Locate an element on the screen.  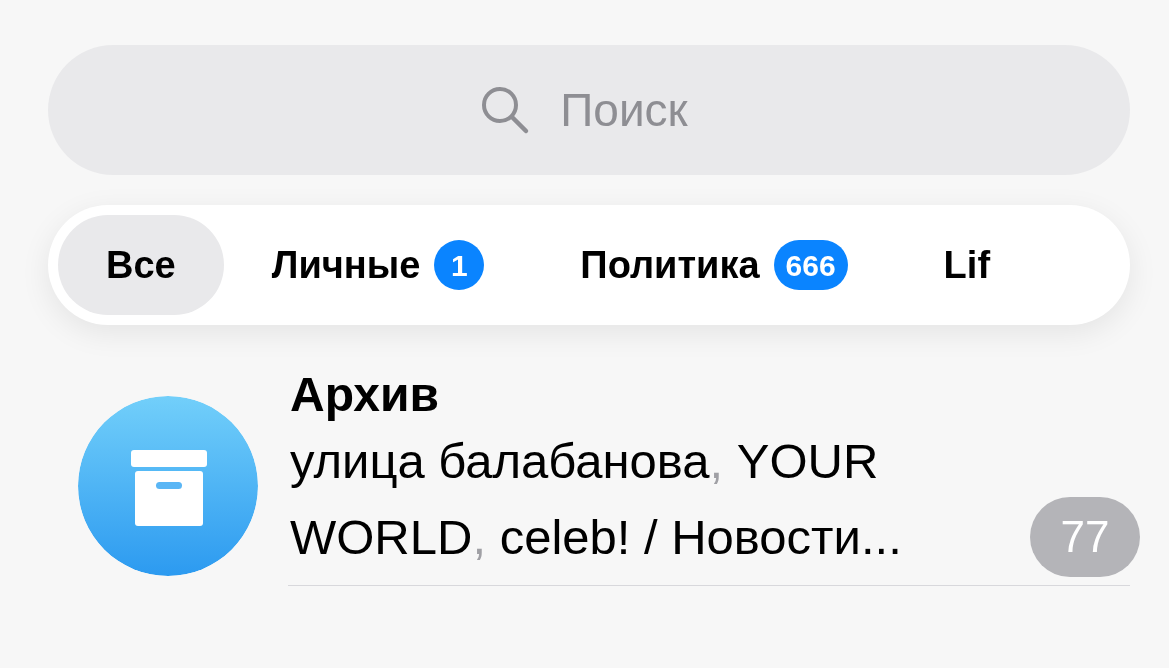
folder-tab: Личные 1 is located at coordinates (378, 265).